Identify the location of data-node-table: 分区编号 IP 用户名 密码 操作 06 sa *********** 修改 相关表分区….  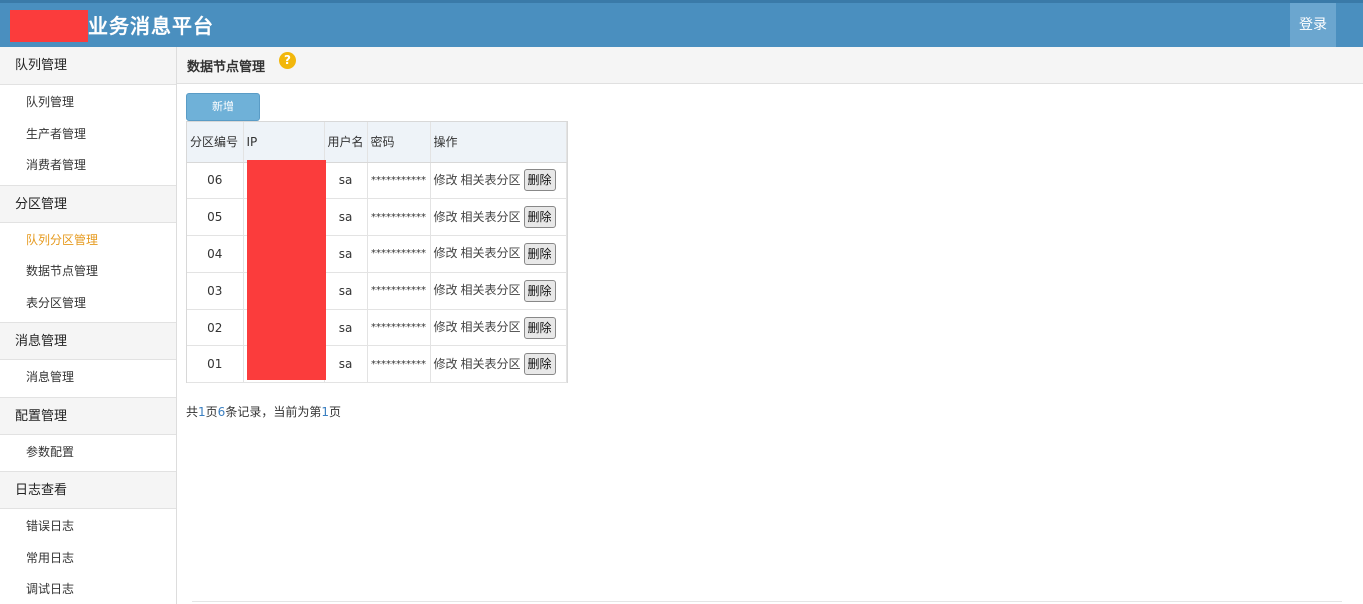
(377, 252).